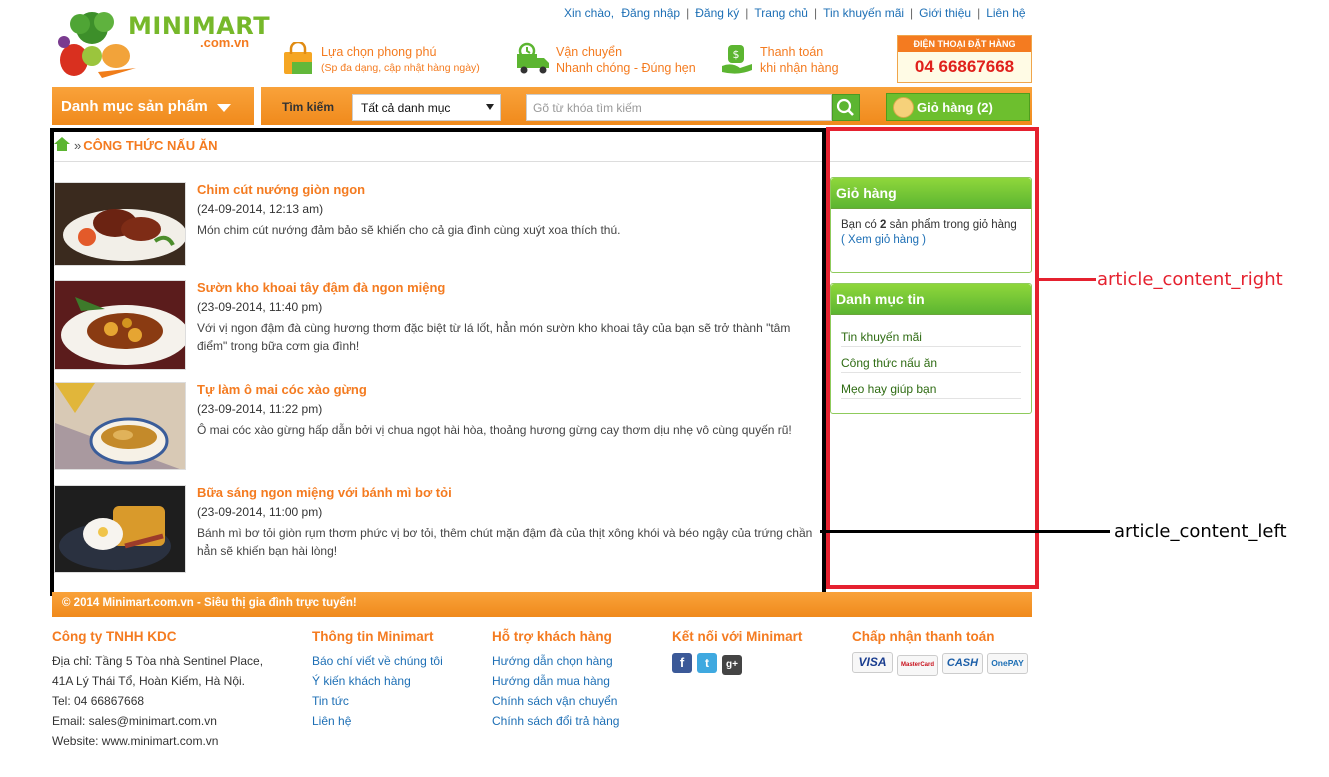 The width and height of the screenshot is (1329, 777). What do you see at coordinates (164, 45) in the screenshot?
I see `site-logo: MINIMART .com.vn` at bounding box center [164, 45].